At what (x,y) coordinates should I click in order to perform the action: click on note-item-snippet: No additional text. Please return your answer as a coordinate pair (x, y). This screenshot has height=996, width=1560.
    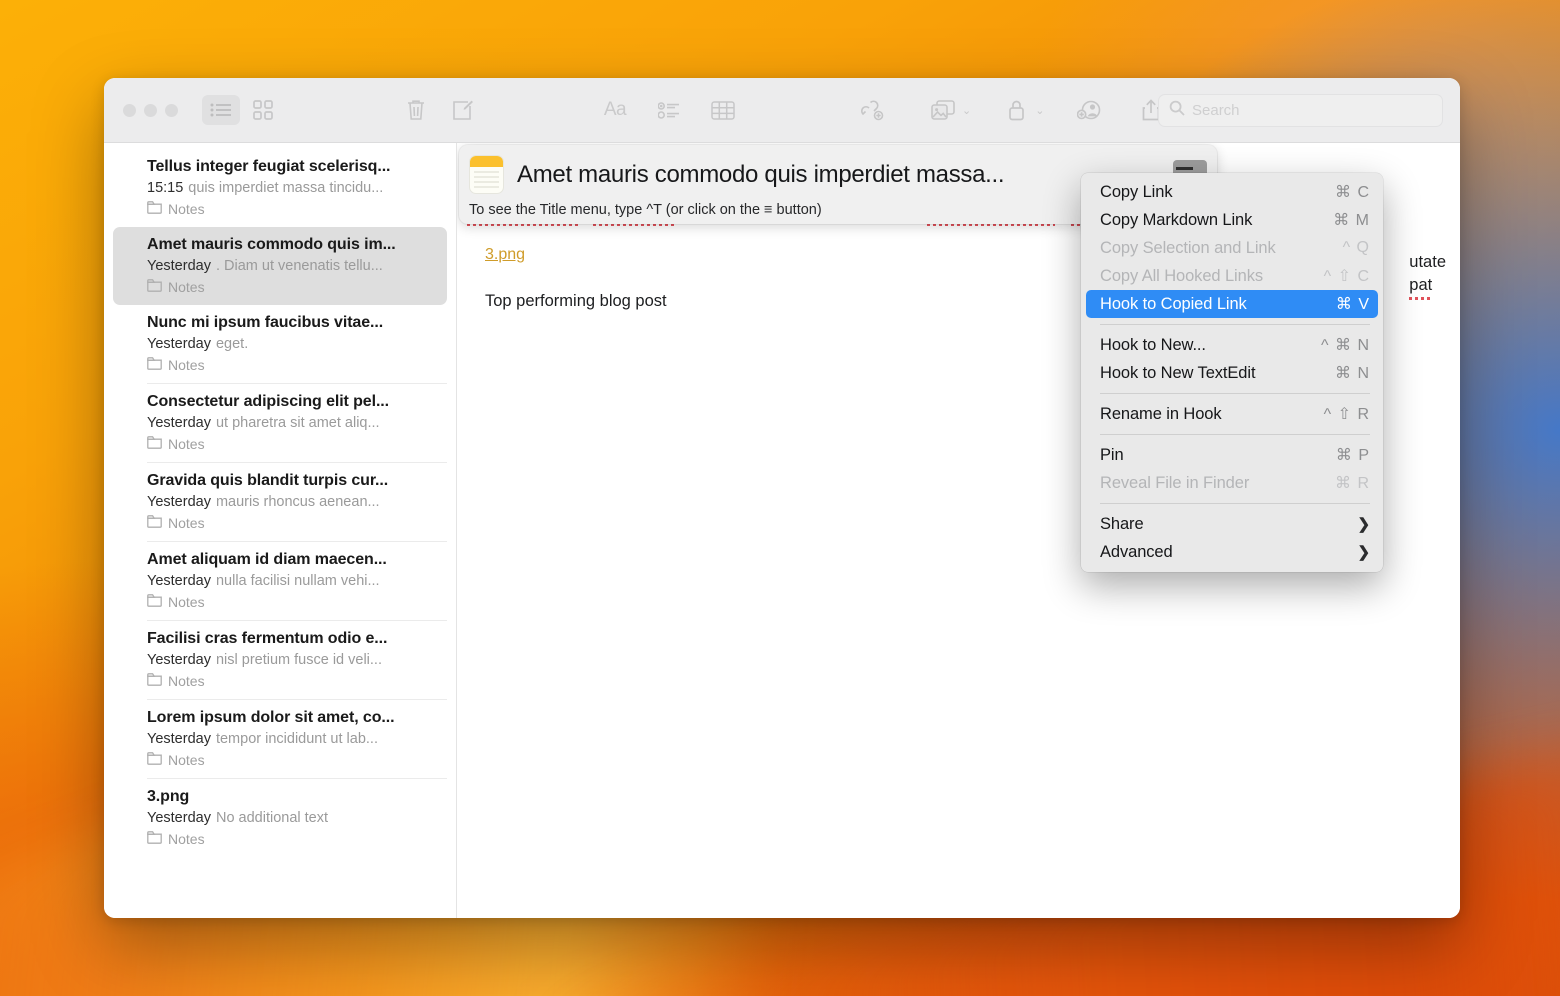
    Looking at the image, I should click on (272, 818).